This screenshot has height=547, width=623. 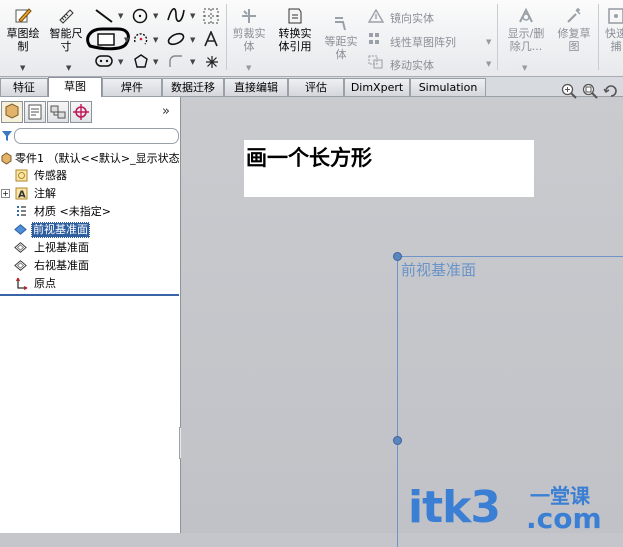 I want to click on dimxpert-manager-tab, so click(x=81, y=112).